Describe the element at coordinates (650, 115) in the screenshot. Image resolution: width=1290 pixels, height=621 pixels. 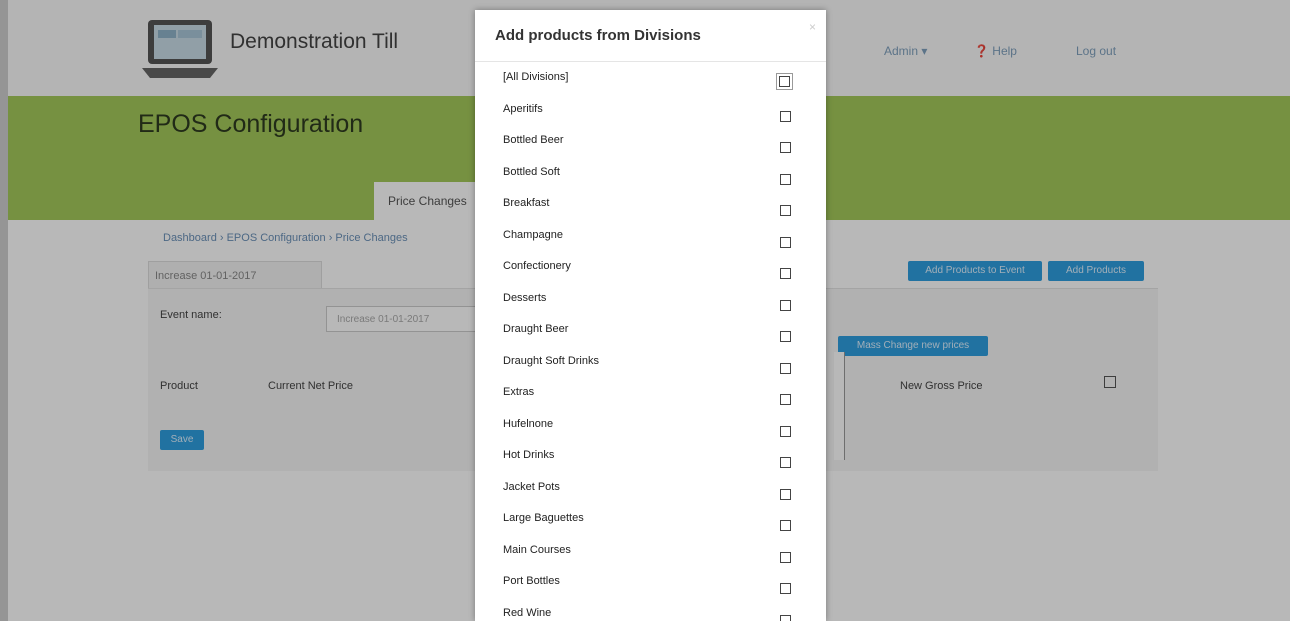
I see `division-row: Aperitifs` at that location.